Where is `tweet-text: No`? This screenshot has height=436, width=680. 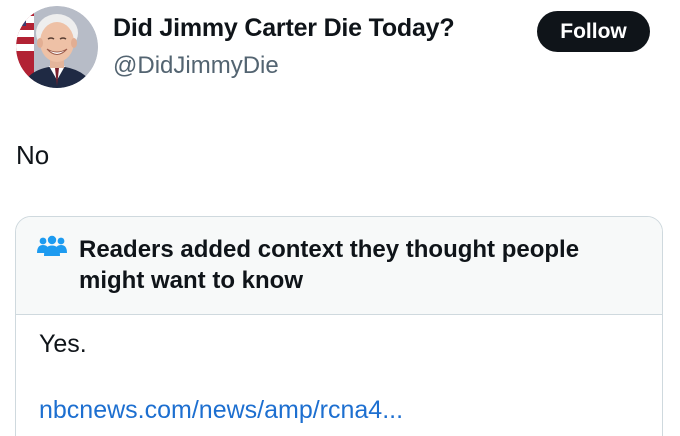 tweet-text: No is located at coordinates (33, 155).